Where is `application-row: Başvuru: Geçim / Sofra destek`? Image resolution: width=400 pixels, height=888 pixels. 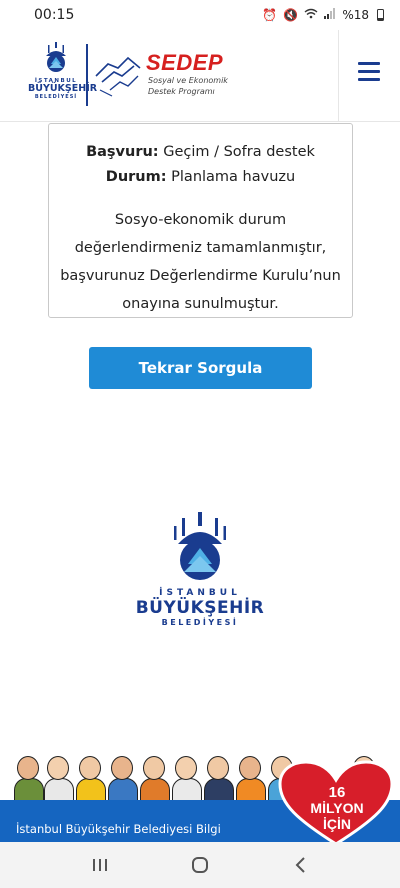 application-row: Başvuru: Geçim / Sofra destek is located at coordinates (200, 152).